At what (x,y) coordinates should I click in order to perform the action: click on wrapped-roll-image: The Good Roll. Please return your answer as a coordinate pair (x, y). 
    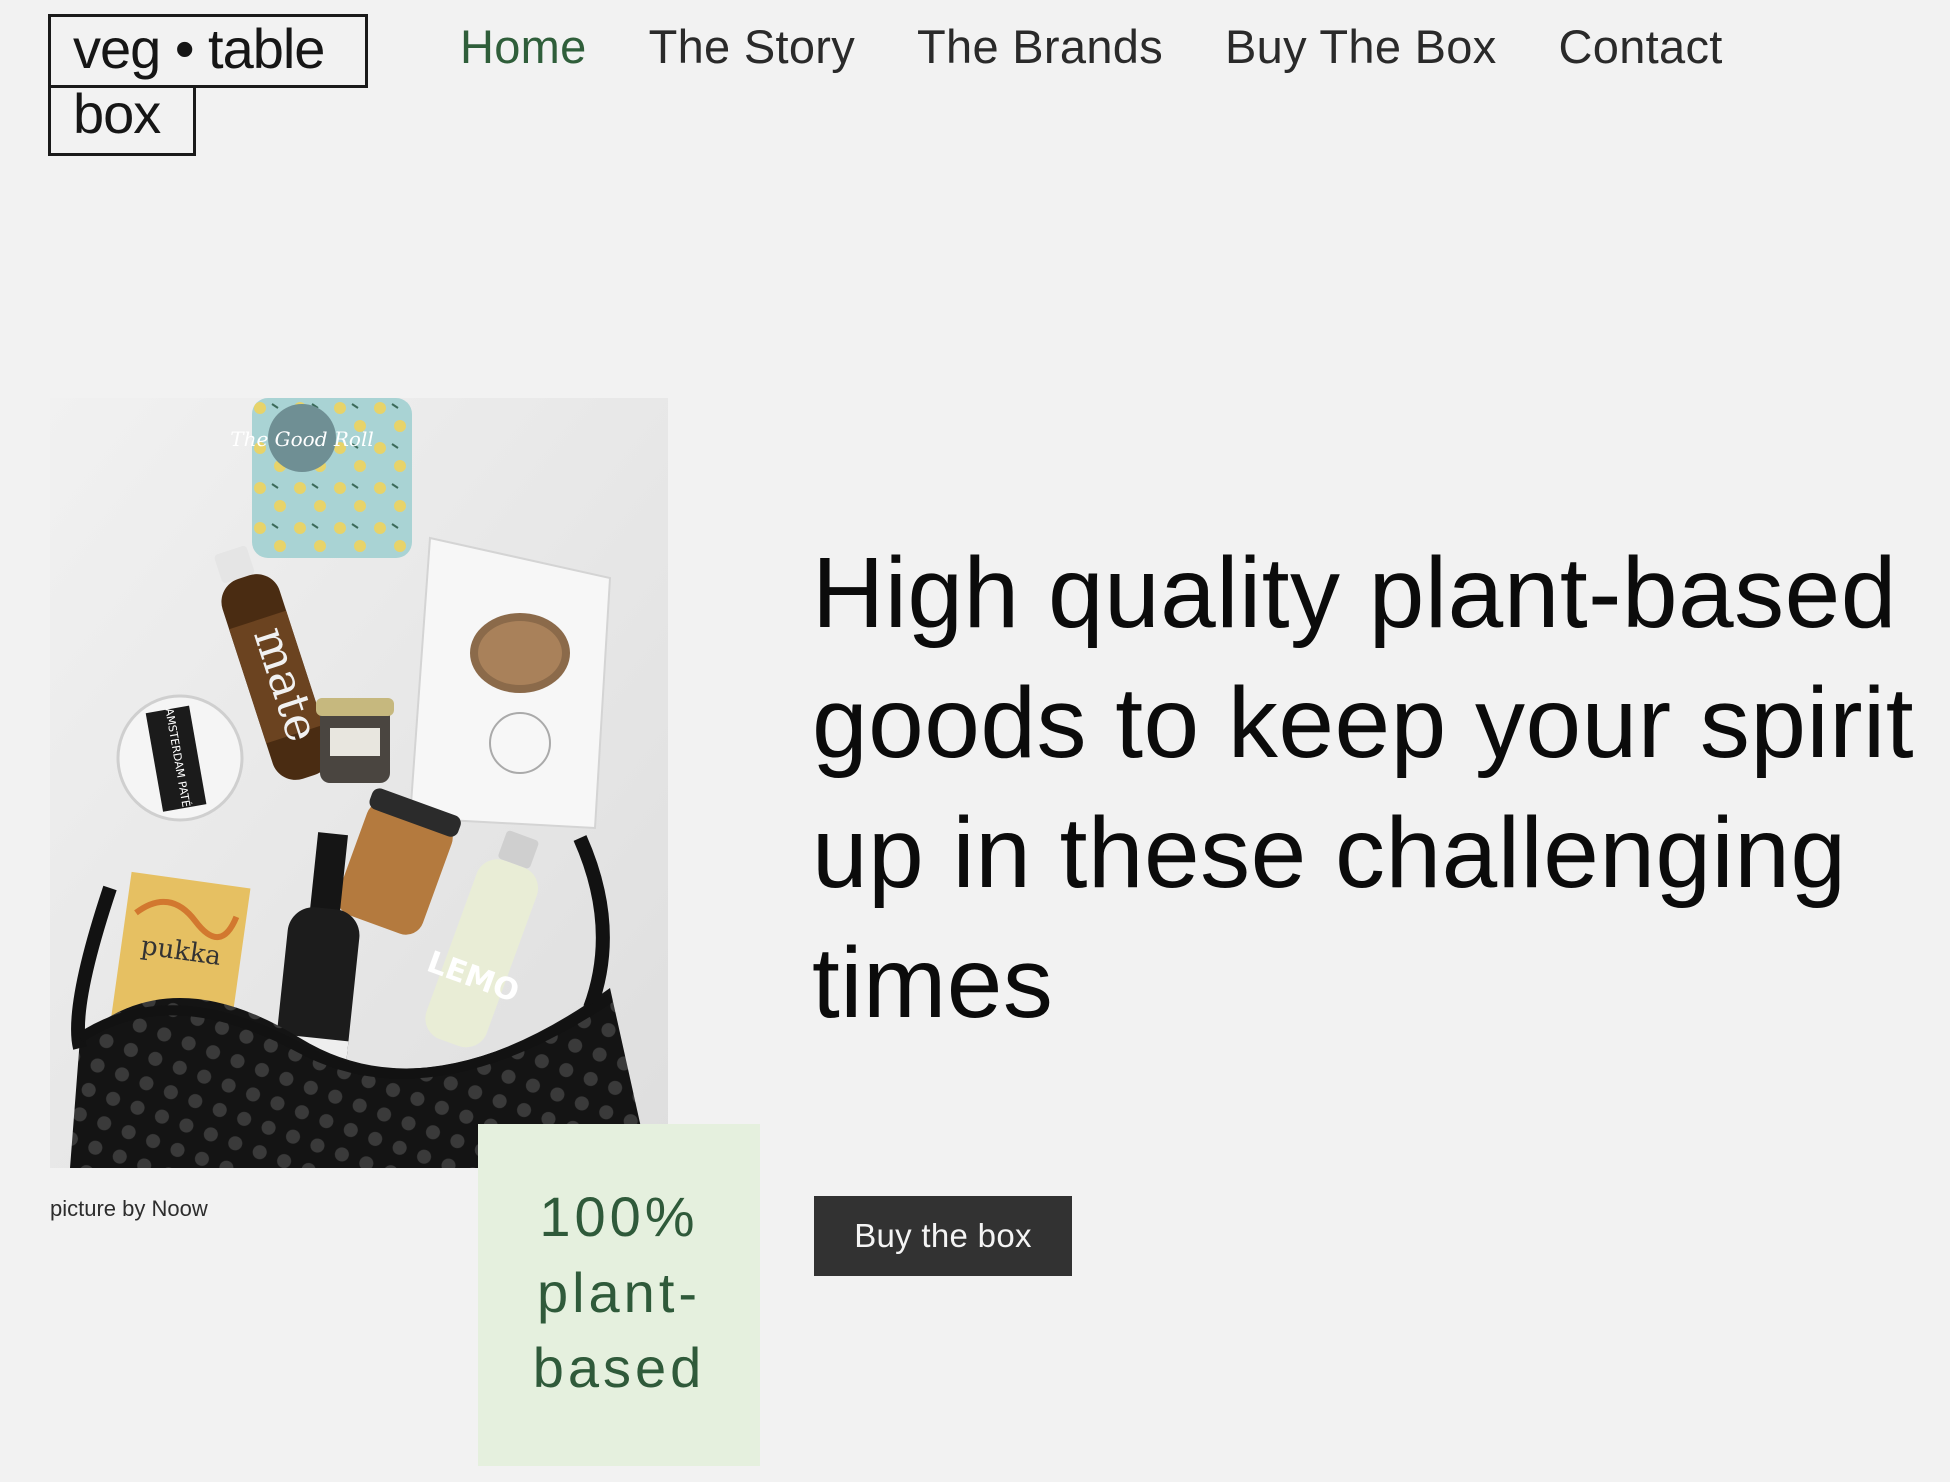
    Looking at the image, I should click on (321, 478).